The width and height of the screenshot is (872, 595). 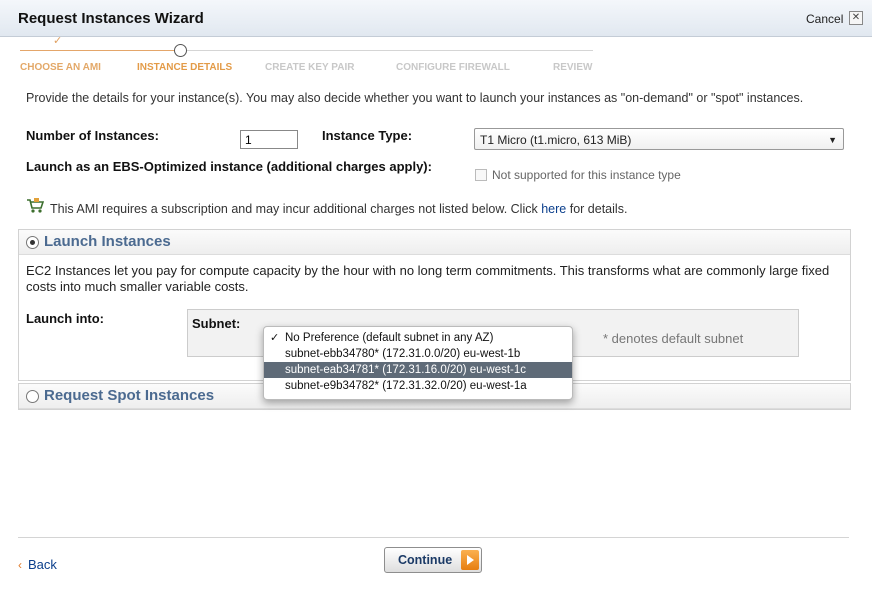 What do you see at coordinates (269, 139) in the screenshot?
I see `num-instances-input` at bounding box center [269, 139].